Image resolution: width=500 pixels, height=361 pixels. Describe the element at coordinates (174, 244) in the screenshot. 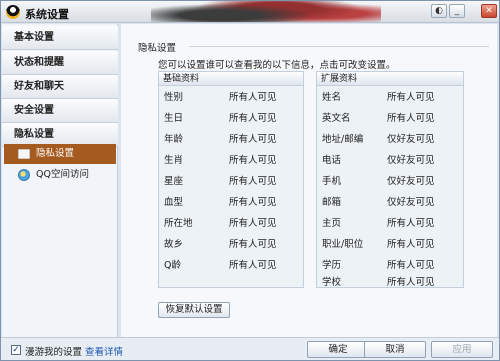

I see `field-label: 故乡` at that location.